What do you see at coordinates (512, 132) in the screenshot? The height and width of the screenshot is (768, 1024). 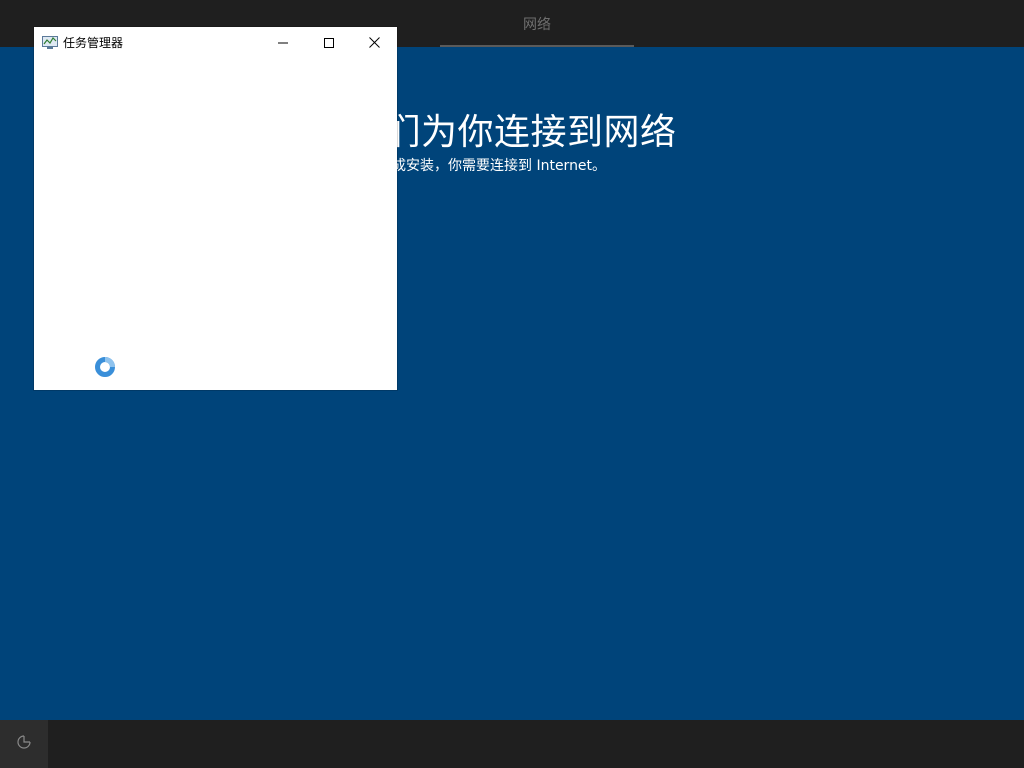 I see `page-title: 我们为你连接到网络` at bounding box center [512, 132].